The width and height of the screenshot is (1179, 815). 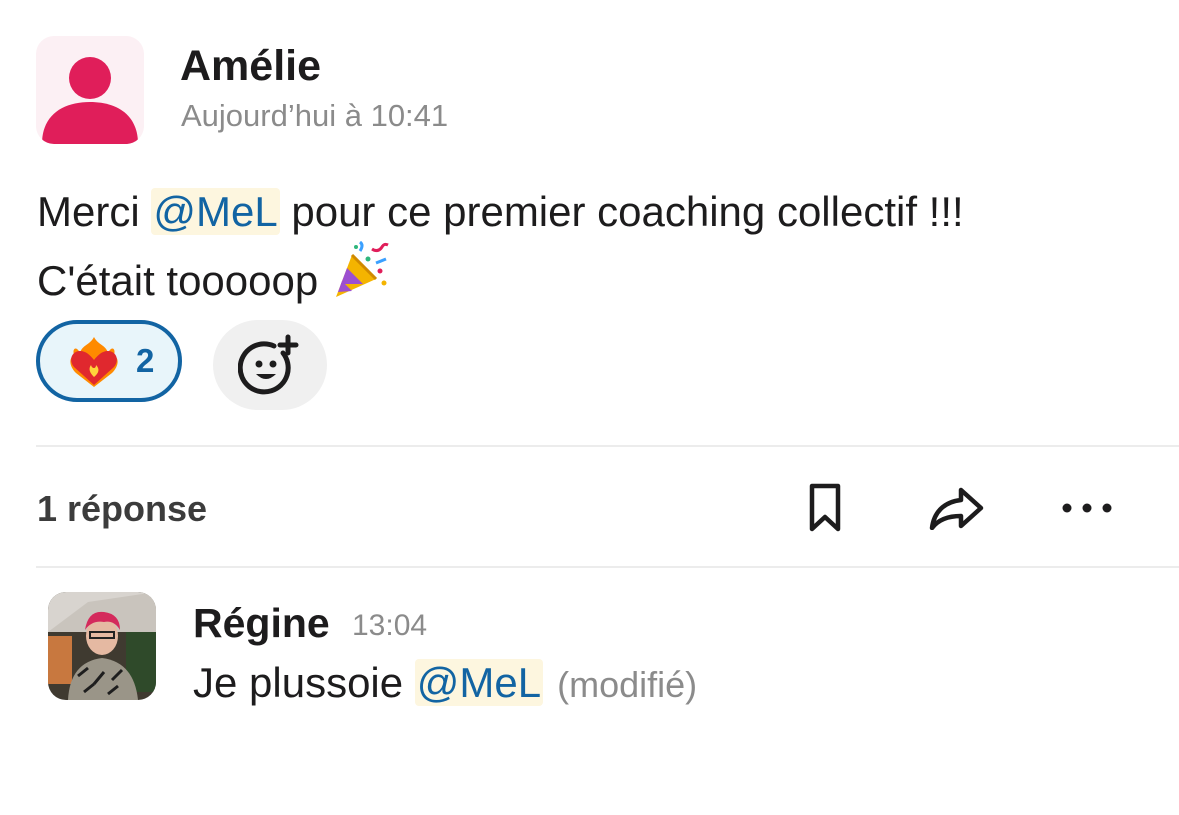 What do you see at coordinates (250, 66) in the screenshot?
I see `author-name: Amélie` at bounding box center [250, 66].